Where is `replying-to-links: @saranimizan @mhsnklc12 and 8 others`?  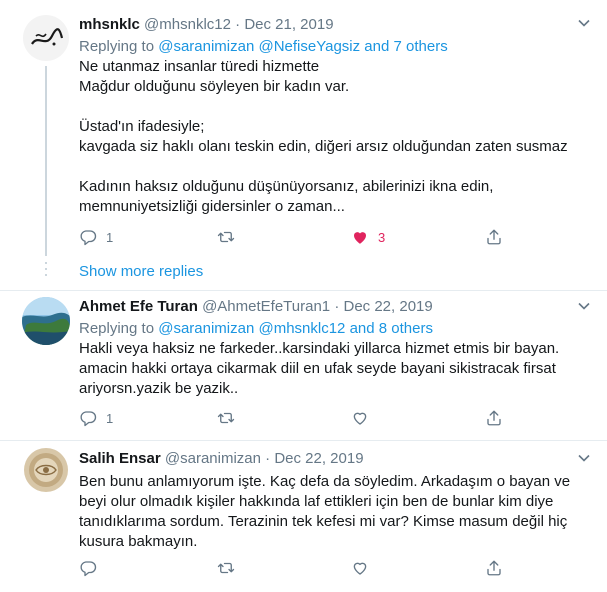
replying-to-links: @saranimizan @mhsnklc12 and 8 others is located at coordinates (295, 328).